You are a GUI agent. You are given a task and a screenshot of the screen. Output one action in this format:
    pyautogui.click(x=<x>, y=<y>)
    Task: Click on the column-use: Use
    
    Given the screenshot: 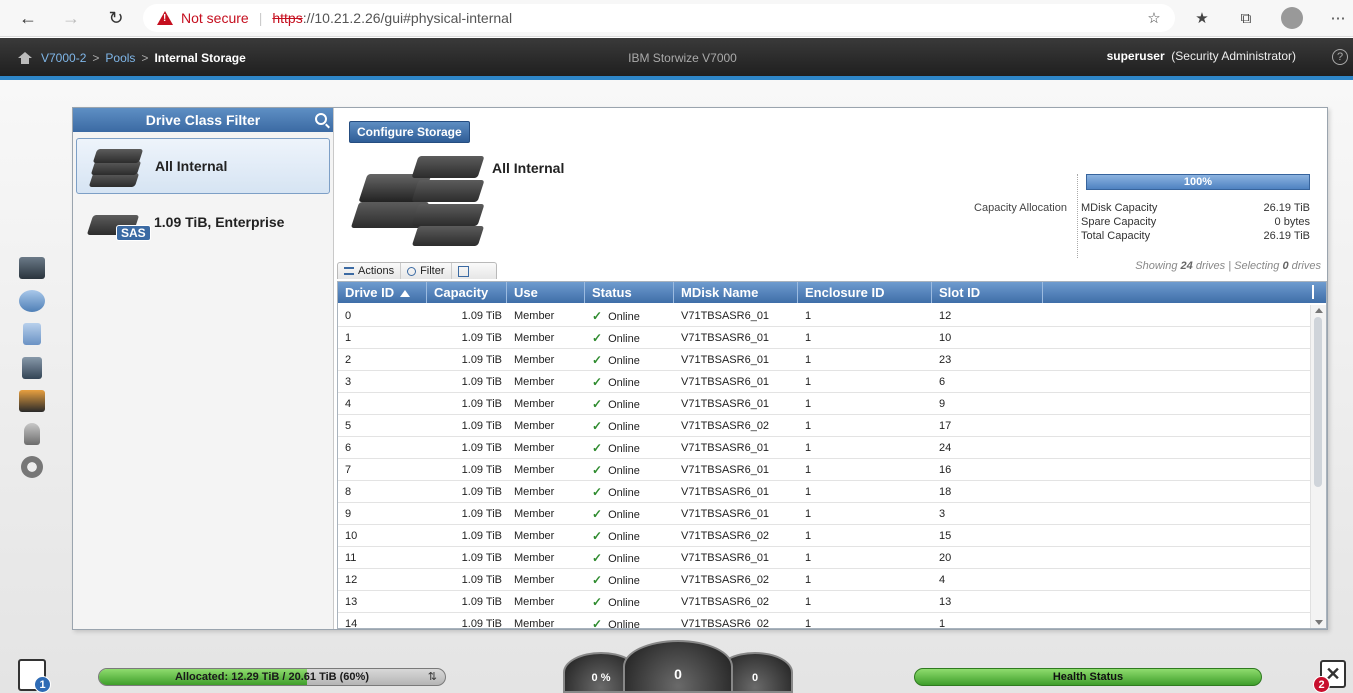 What is the action you would take?
    pyautogui.click(x=546, y=292)
    